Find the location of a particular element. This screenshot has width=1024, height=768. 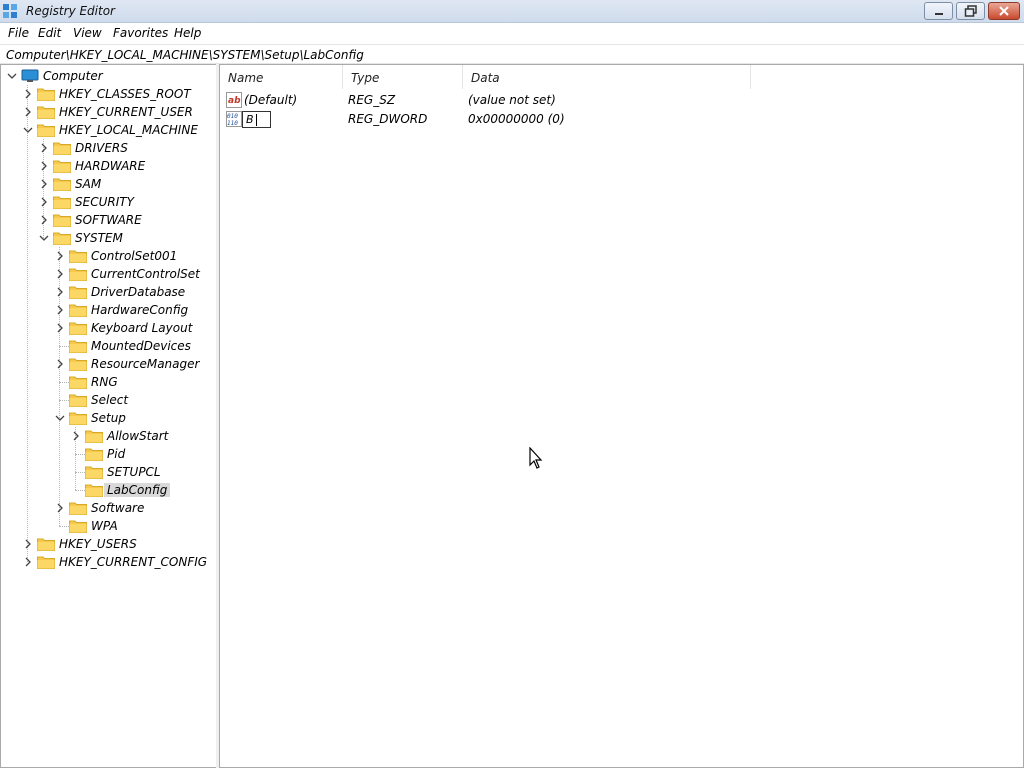

tree-node-label: ResourceManager is located at coordinates (145, 364).